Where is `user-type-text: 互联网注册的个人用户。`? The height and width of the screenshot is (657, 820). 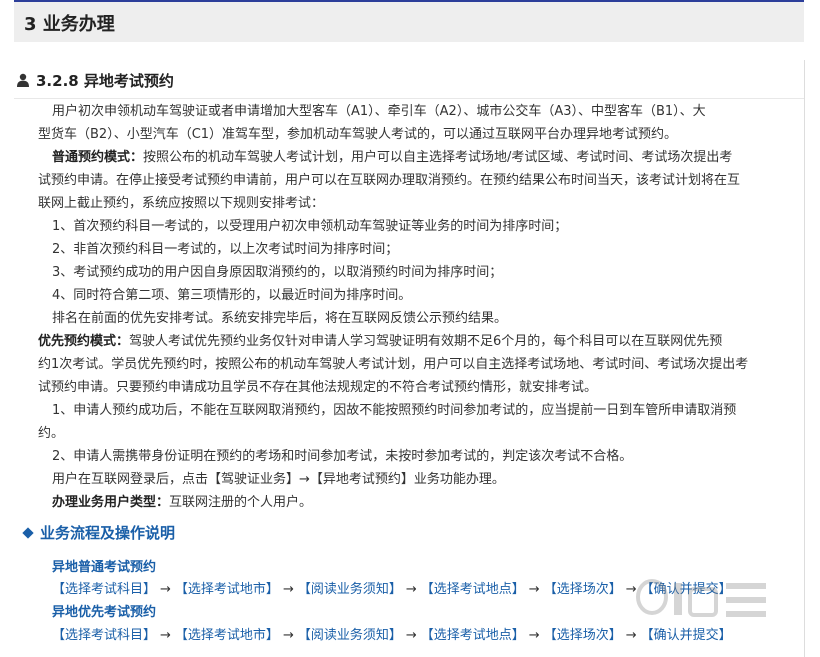
user-type-text: 互联网注册的个人用户。 is located at coordinates (241, 502).